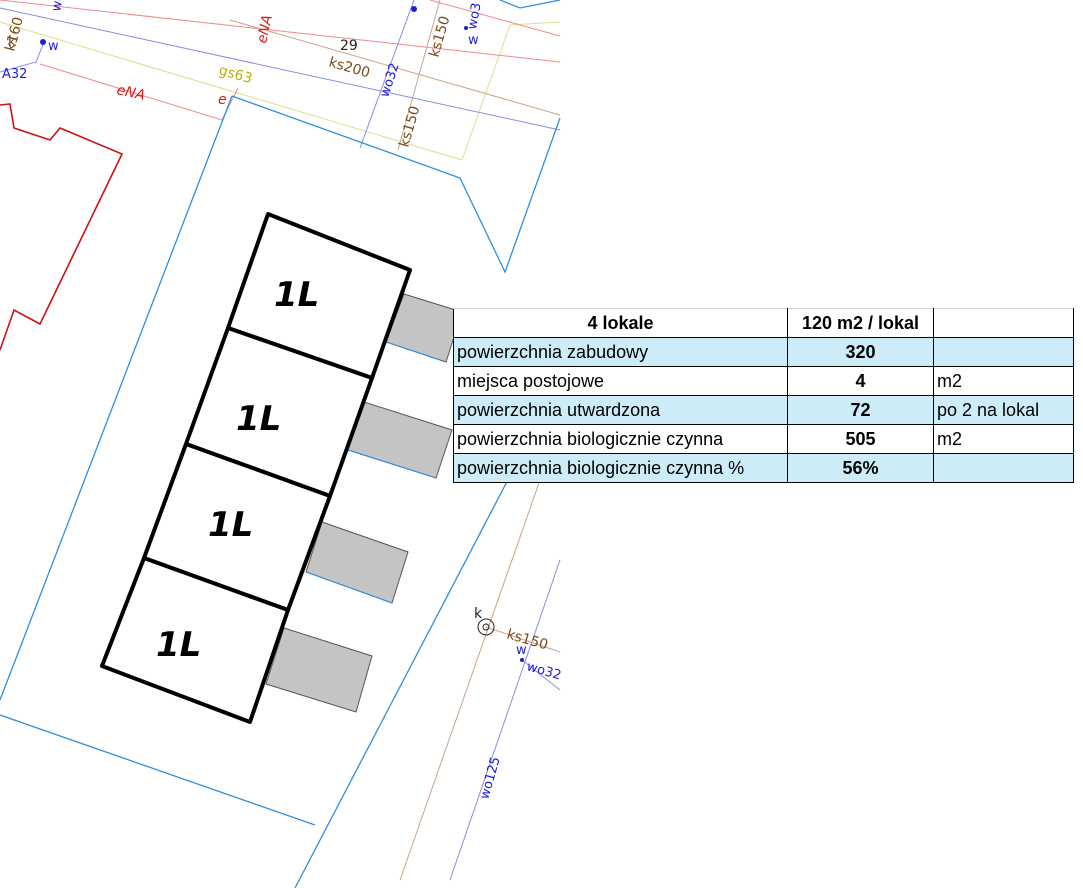  I want to click on water-line-bottom, so click(505, 720).